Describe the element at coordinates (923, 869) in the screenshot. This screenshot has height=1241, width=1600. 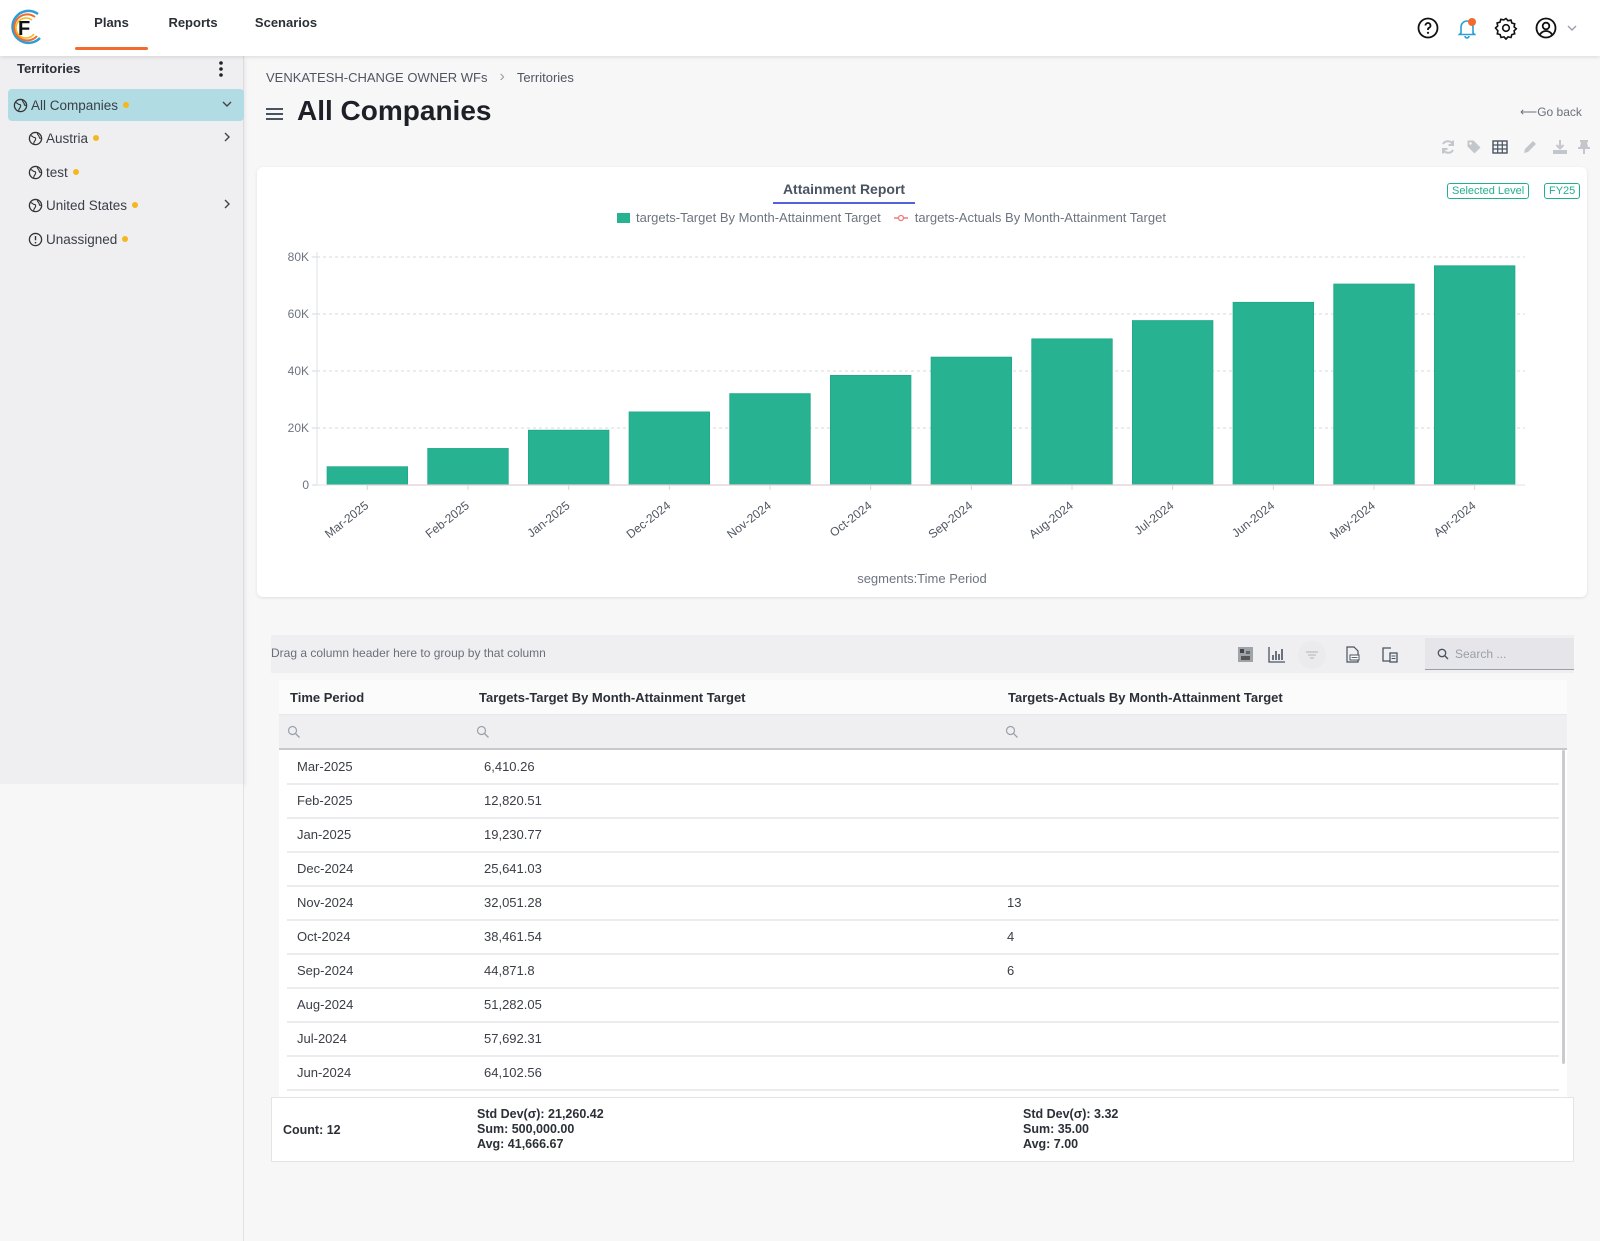
I see `table-row: Dec-2024 25,641.03` at that location.